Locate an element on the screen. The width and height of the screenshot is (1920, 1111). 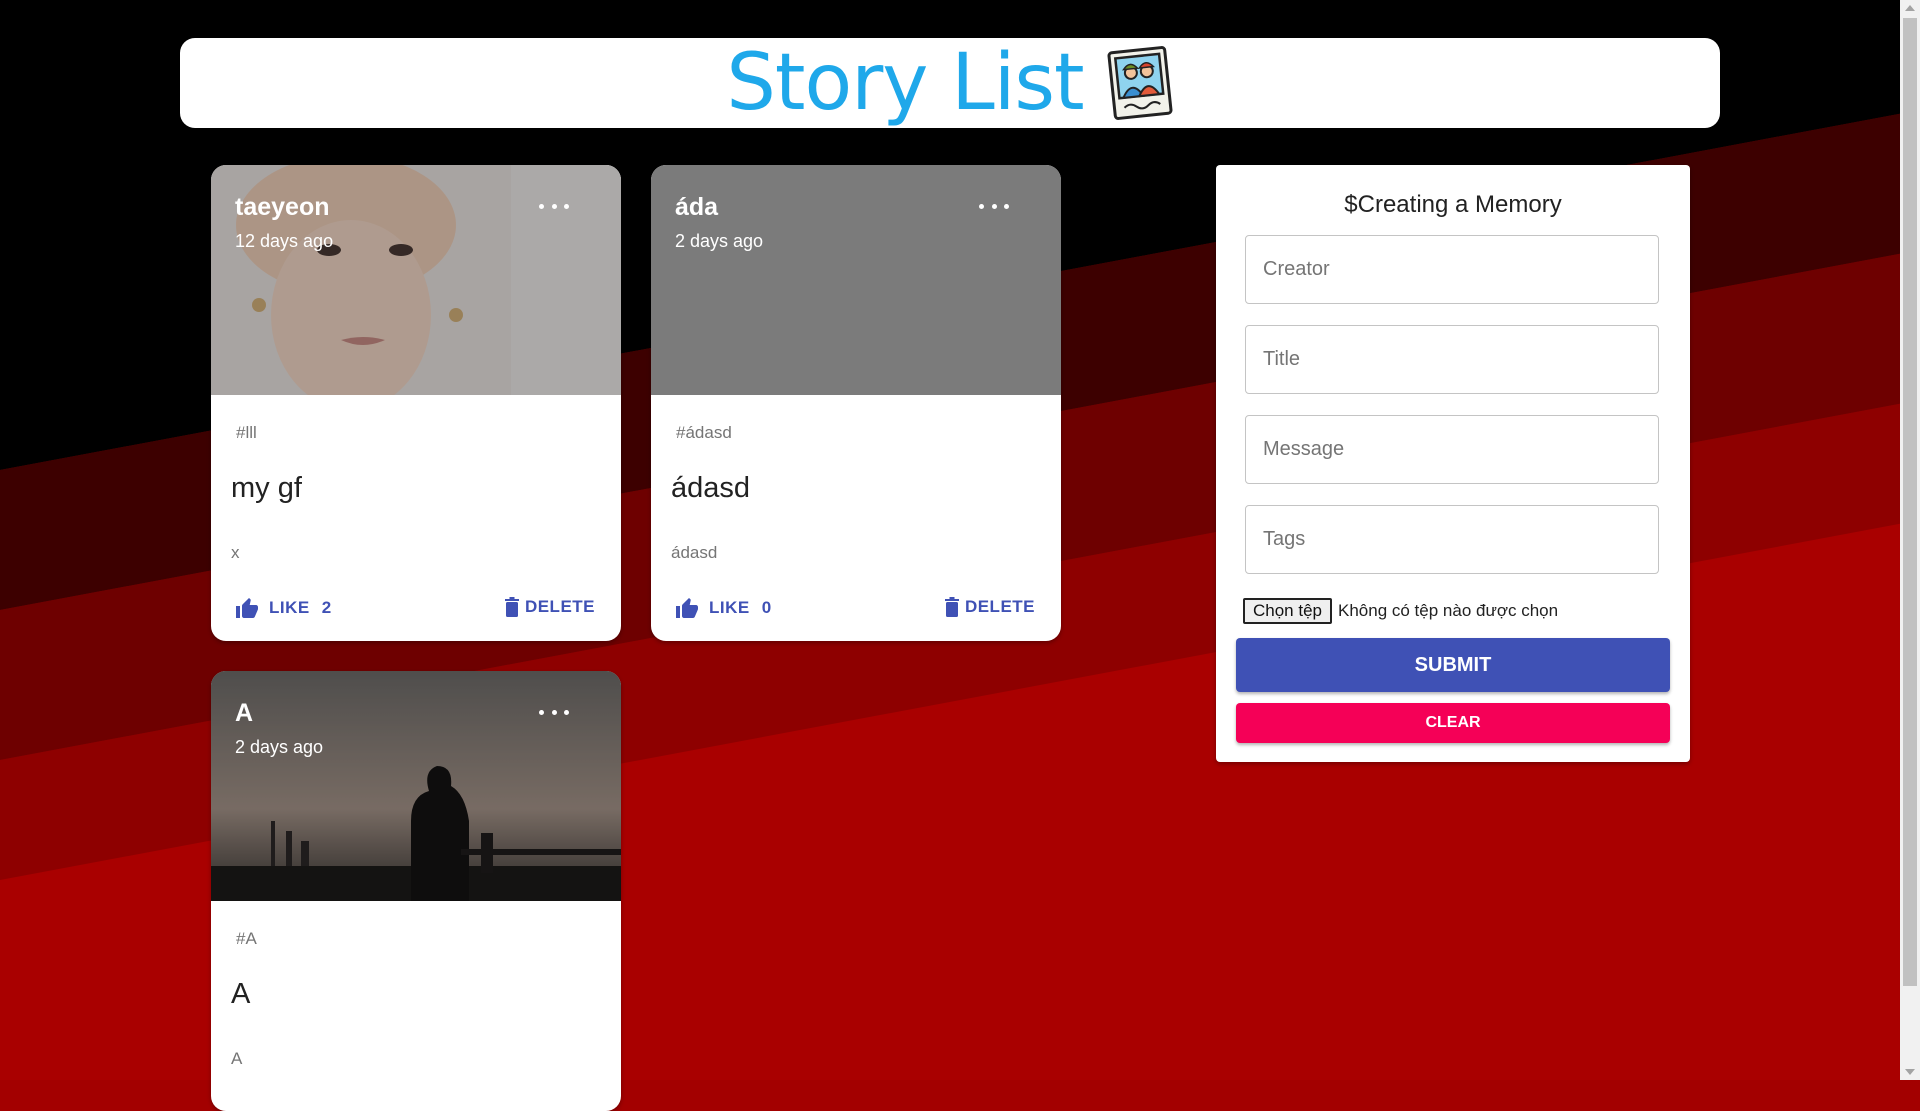
post-title: my gf is located at coordinates (266, 488).